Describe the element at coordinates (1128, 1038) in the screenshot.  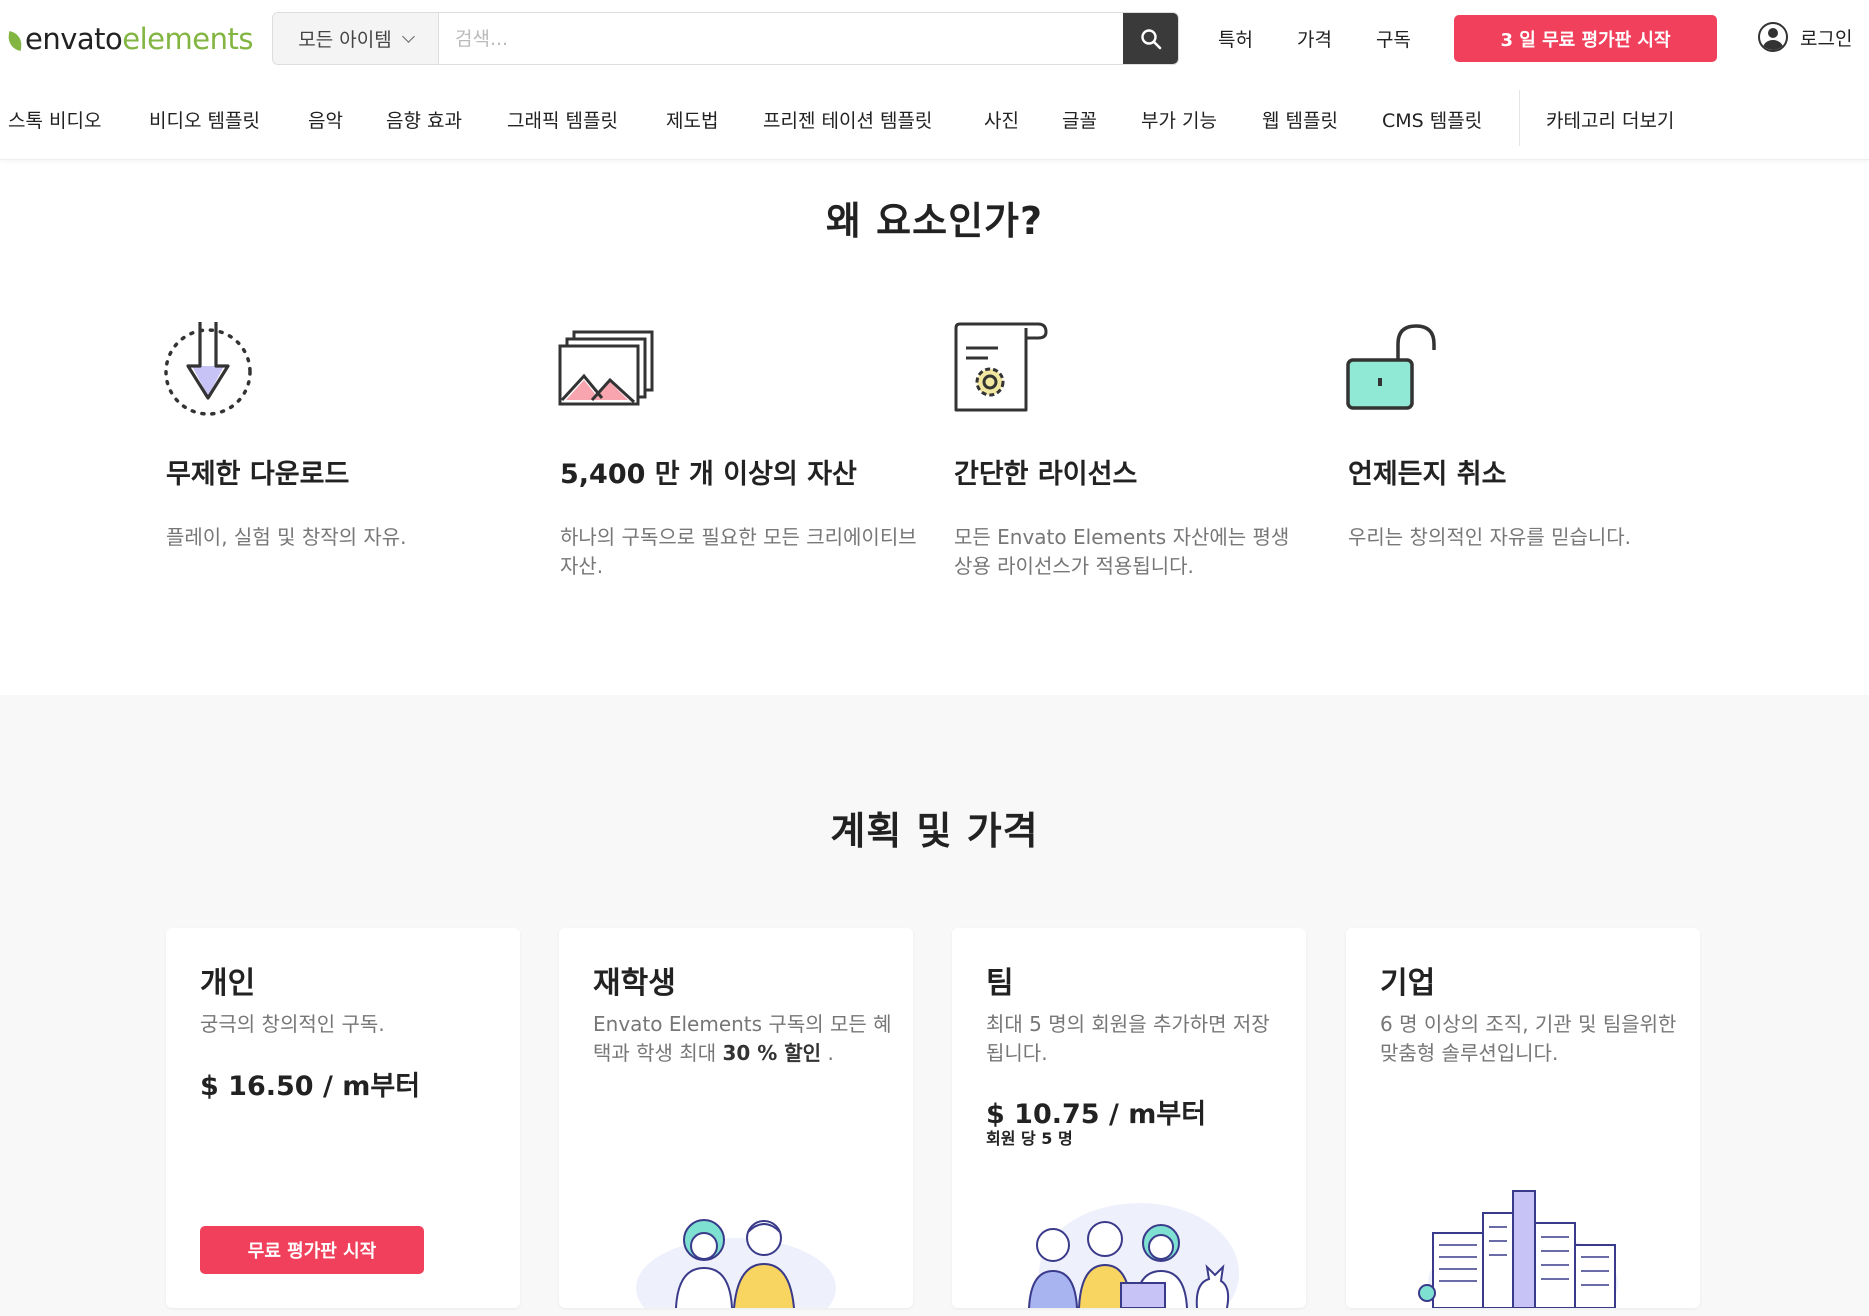
I see `plan-description: 최대 5 명의 회원을 추가하면 저장됩니다.` at that location.